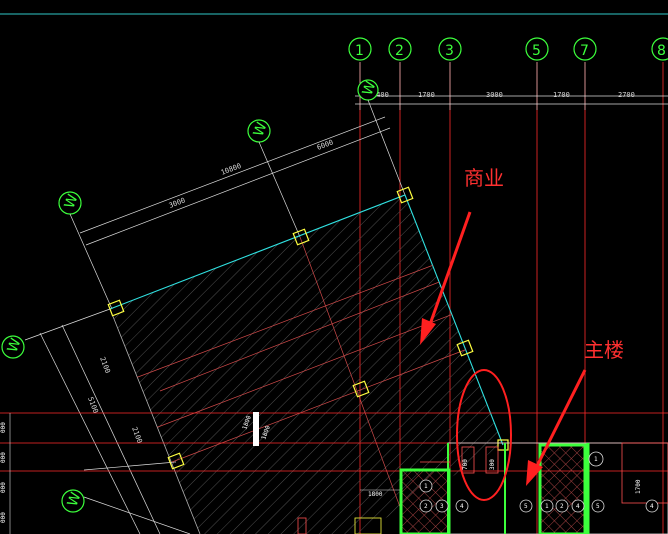  Describe the element at coordinates (231, 169) in the screenshot. I see `dim-diag-2: 10800` at that location.